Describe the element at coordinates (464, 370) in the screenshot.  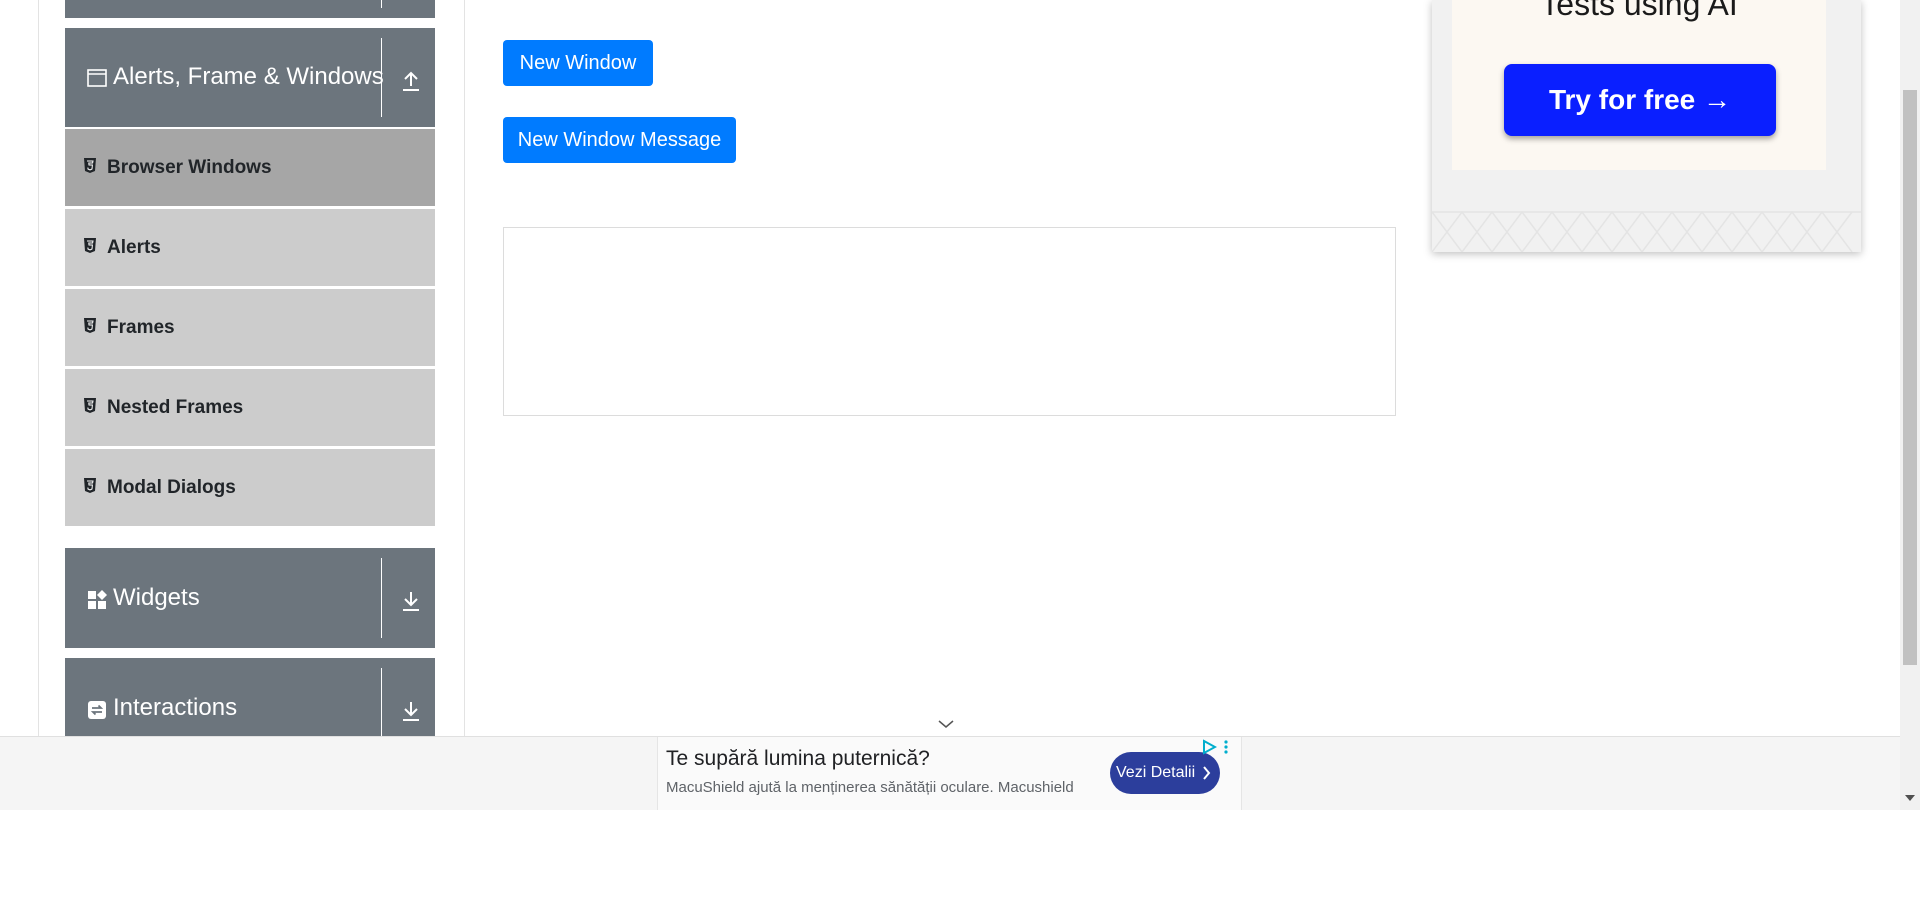
I see `sidebar-divider` at that location.